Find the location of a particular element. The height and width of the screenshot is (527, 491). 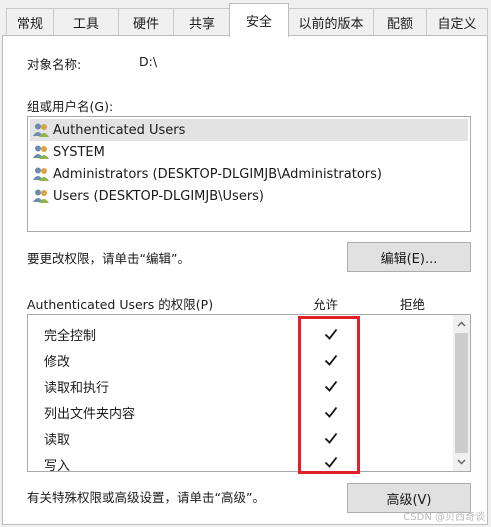

group-label: Users (DESKTOP-DLGIMJB\Users) is located at coordinates (159, 196).